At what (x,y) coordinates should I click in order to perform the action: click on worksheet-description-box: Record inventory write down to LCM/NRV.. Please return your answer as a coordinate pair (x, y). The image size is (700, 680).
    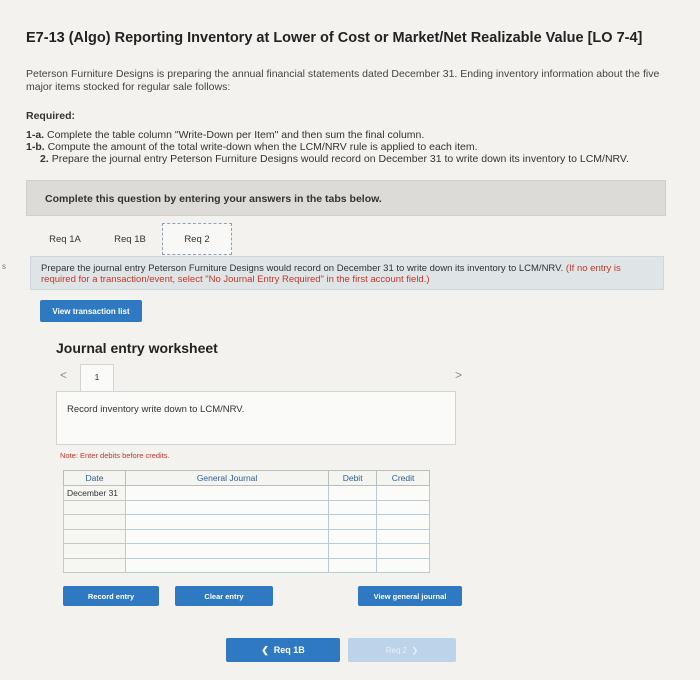
    Looking at the image, I should click on (256, 418).